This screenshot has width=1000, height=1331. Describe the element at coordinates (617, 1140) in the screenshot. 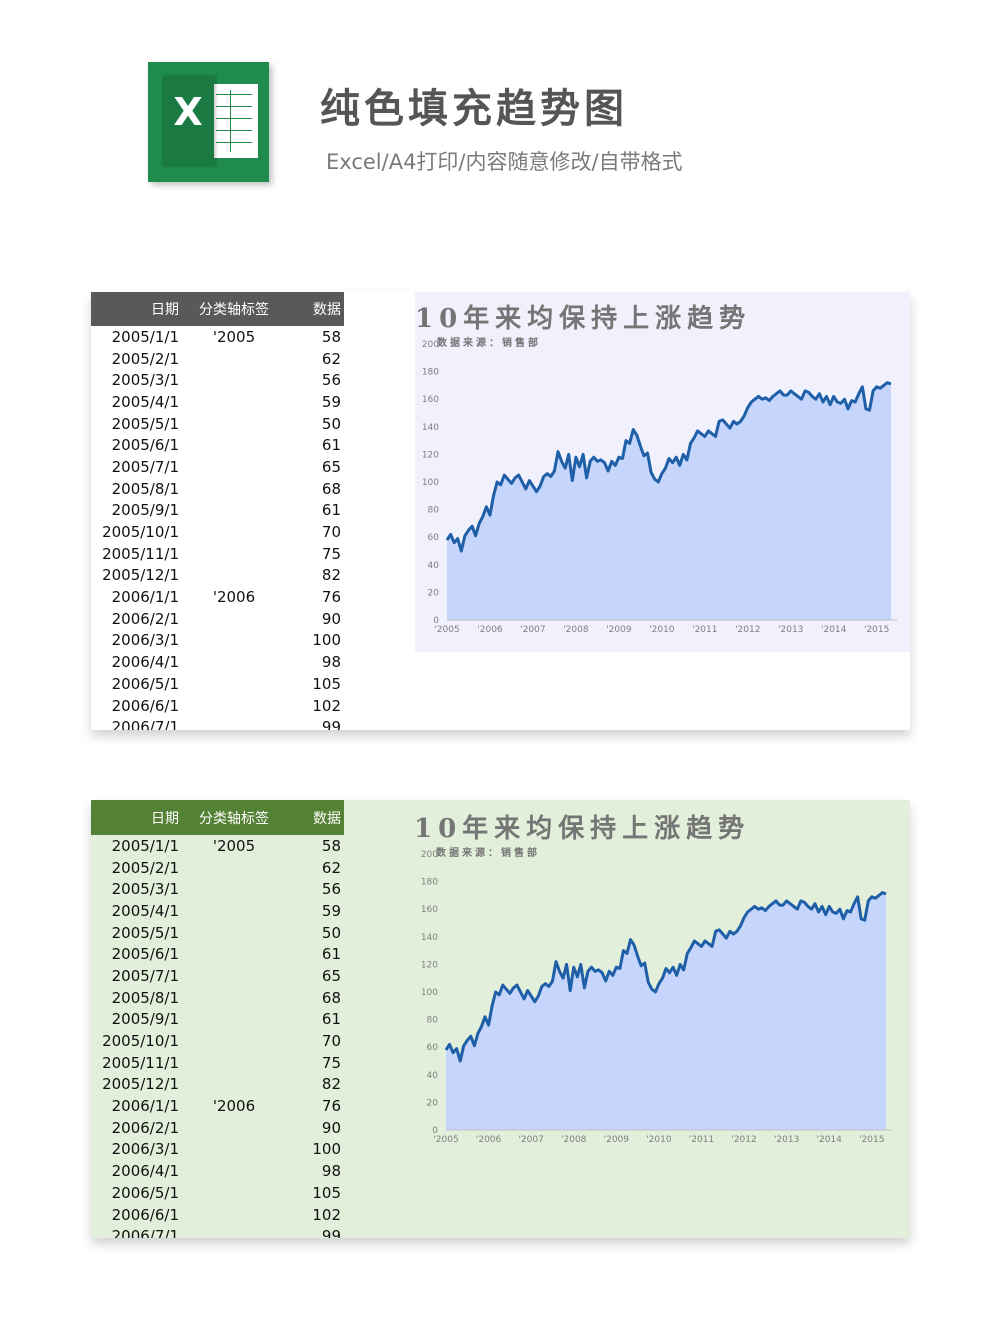

I see `x-tick-label: '2009` at that location.